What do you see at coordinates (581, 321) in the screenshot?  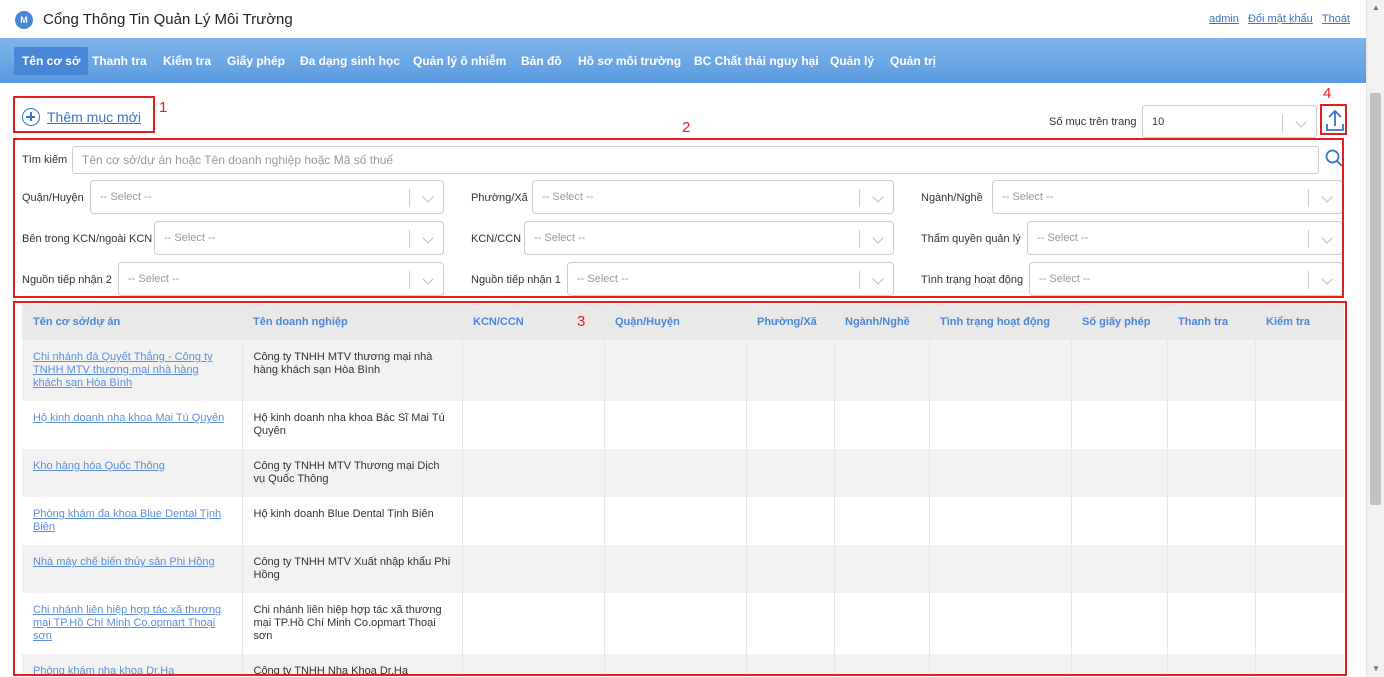 I see `annotation-number-3: 3` at bounding box center [581, 321].